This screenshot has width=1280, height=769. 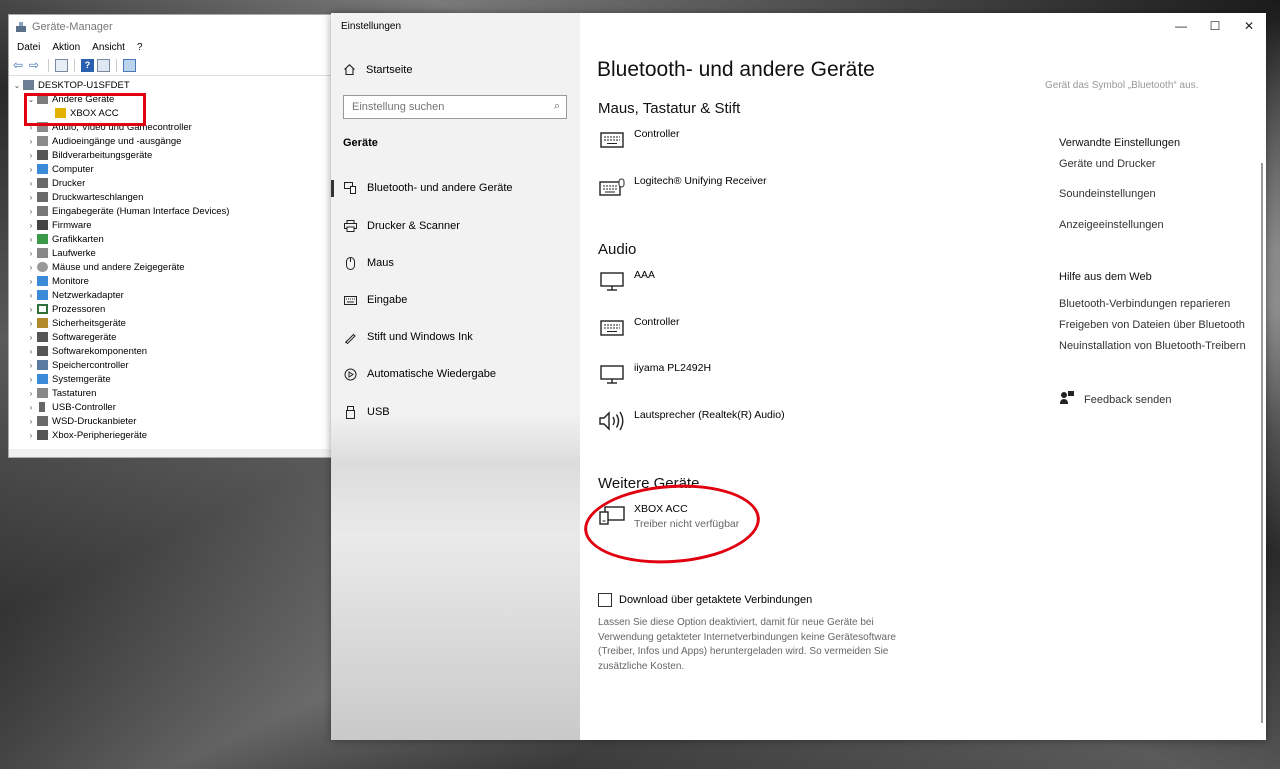 I want to click on forward-arrow-icon: ⇨, so click(x=35, y=65).